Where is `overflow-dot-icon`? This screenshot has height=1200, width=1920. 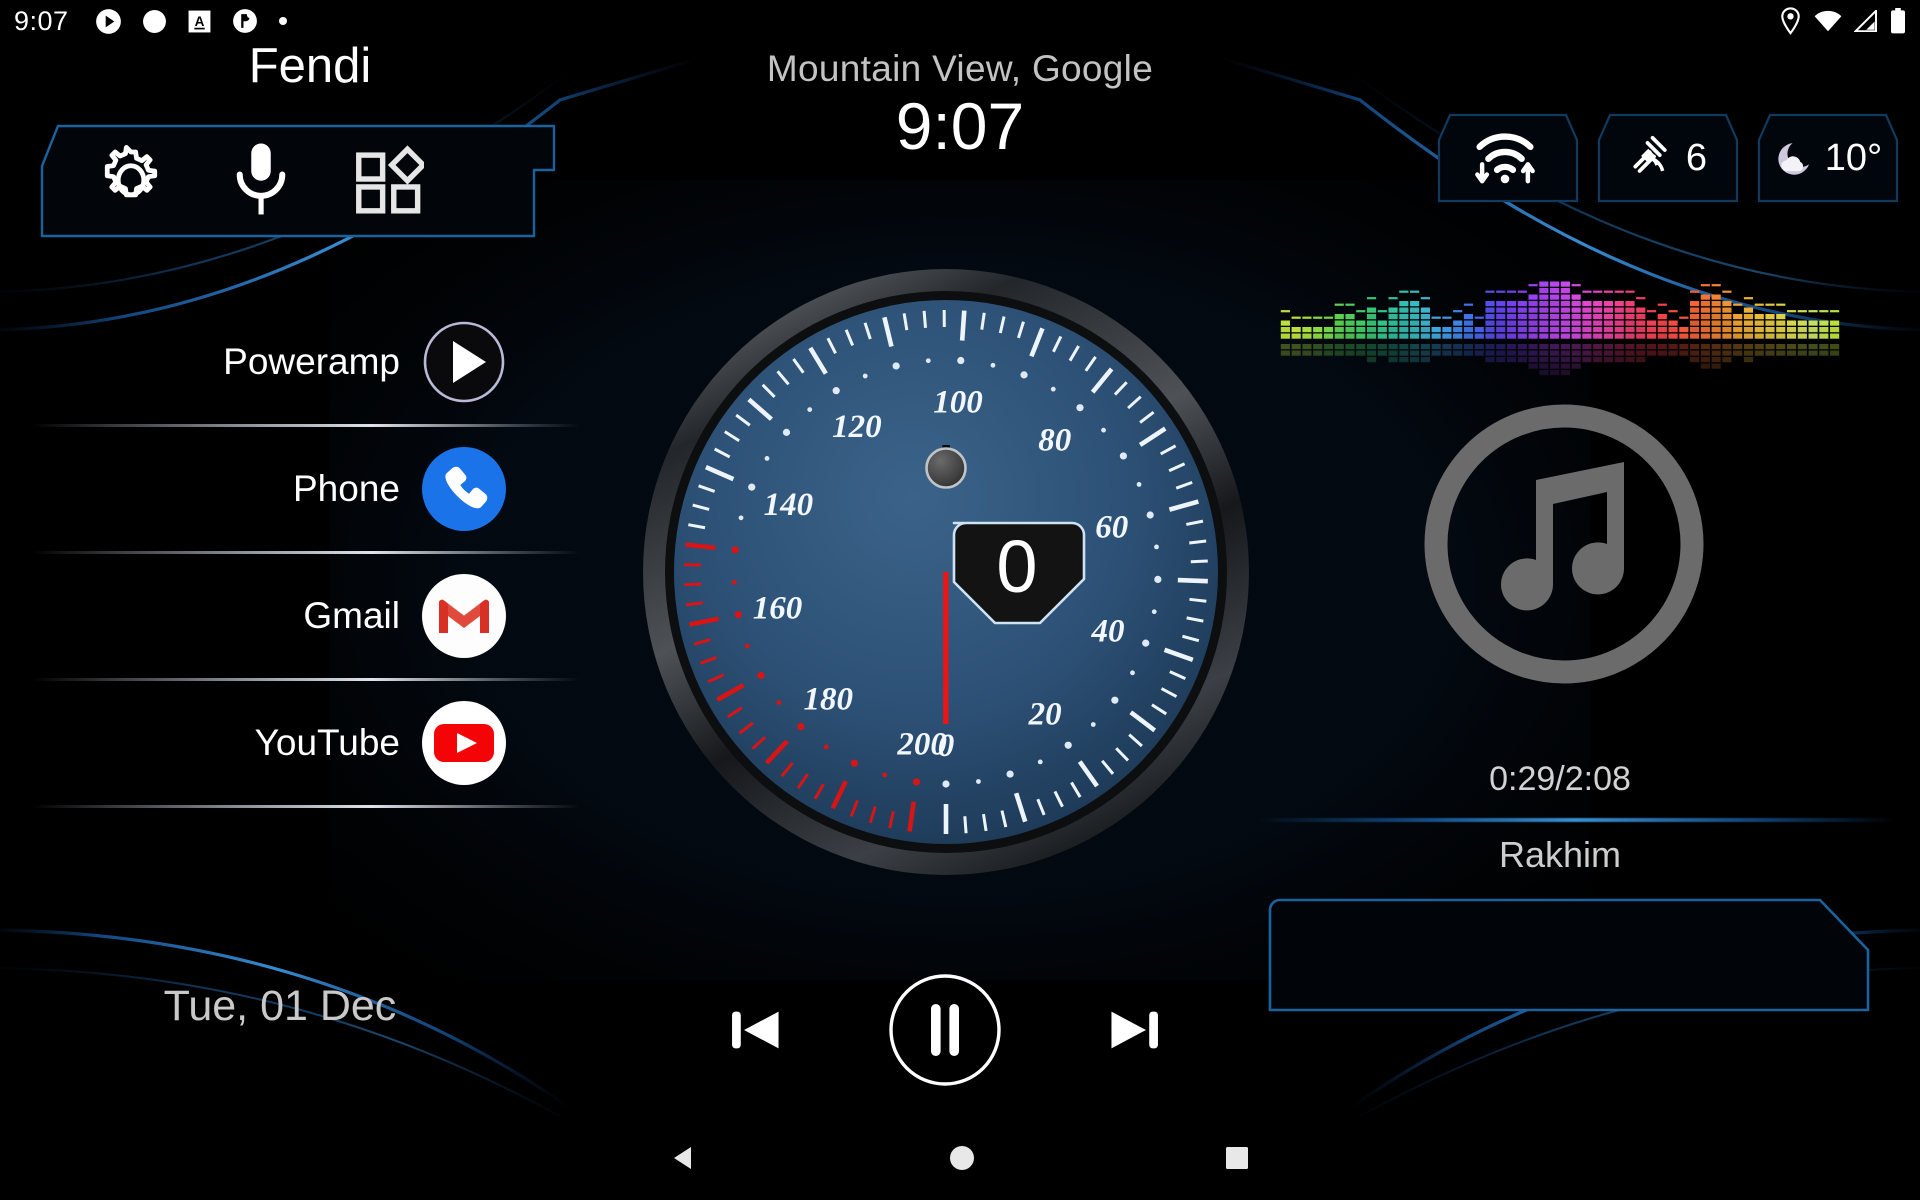 overflow-dot-icon is located at coordinates (282, 21).